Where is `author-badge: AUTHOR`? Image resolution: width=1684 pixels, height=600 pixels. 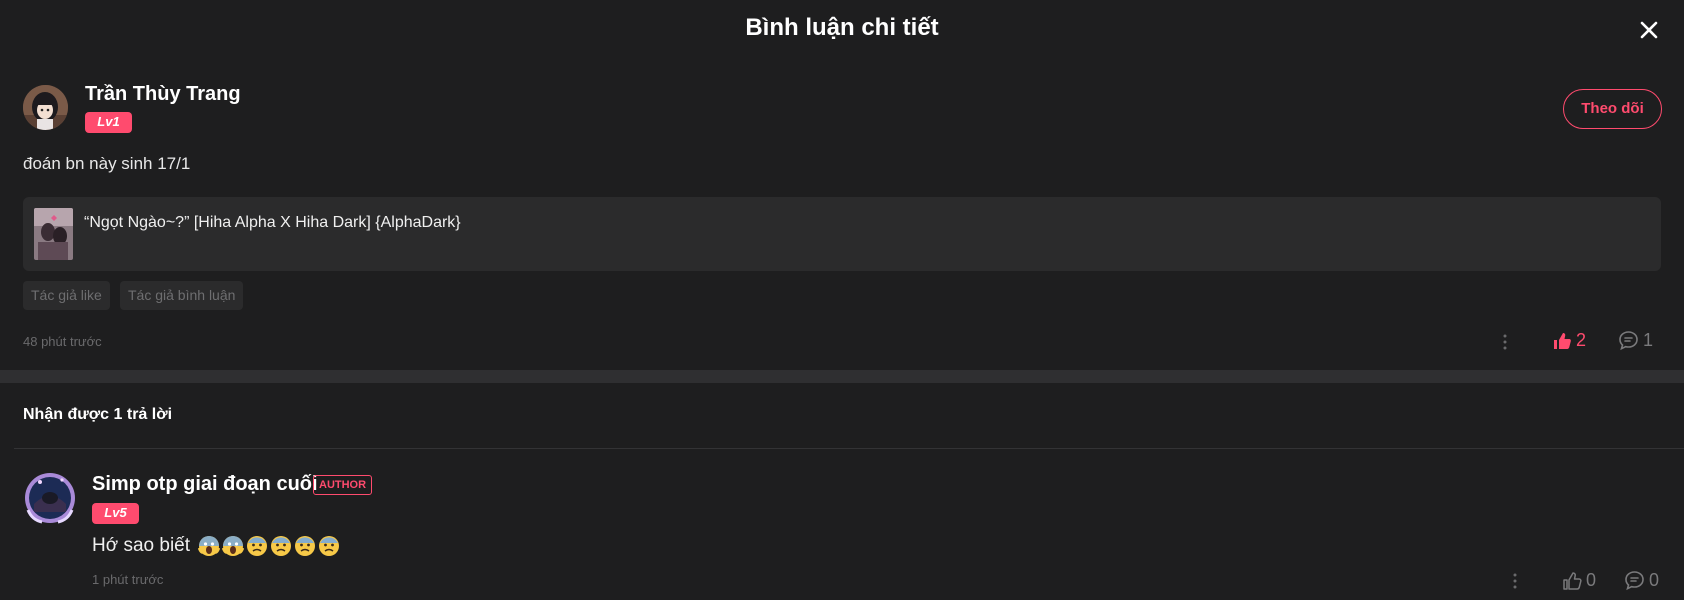
author-badge: AUTHOR is located at coordinates (343, 485).